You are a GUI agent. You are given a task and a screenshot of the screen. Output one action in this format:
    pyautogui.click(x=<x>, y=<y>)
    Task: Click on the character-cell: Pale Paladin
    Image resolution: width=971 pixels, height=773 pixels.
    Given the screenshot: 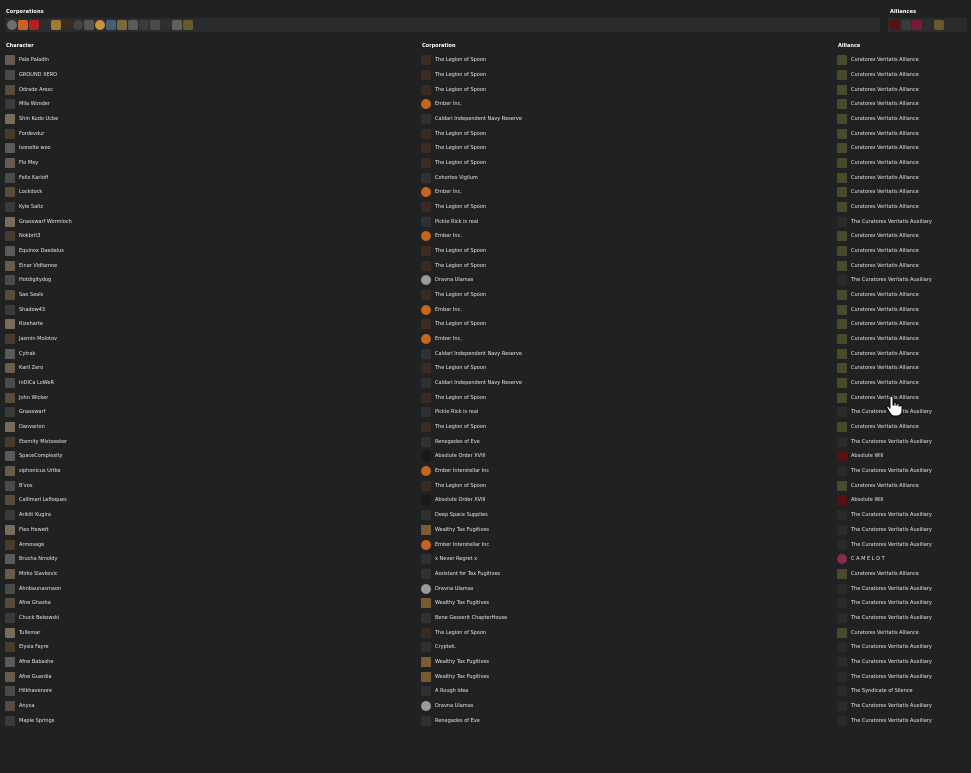 What is the action you would take?
    pyautogui.click(x=27, y=60)
    